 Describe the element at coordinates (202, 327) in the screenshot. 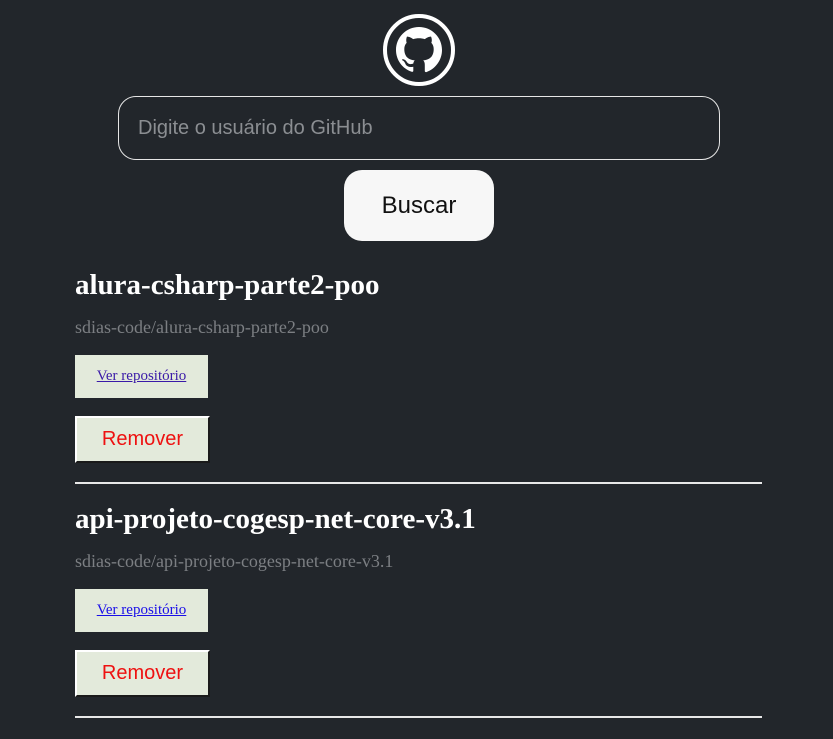

I see `repository-full-name: sdias-code/alura-csharp-parte2-poo` at that location.